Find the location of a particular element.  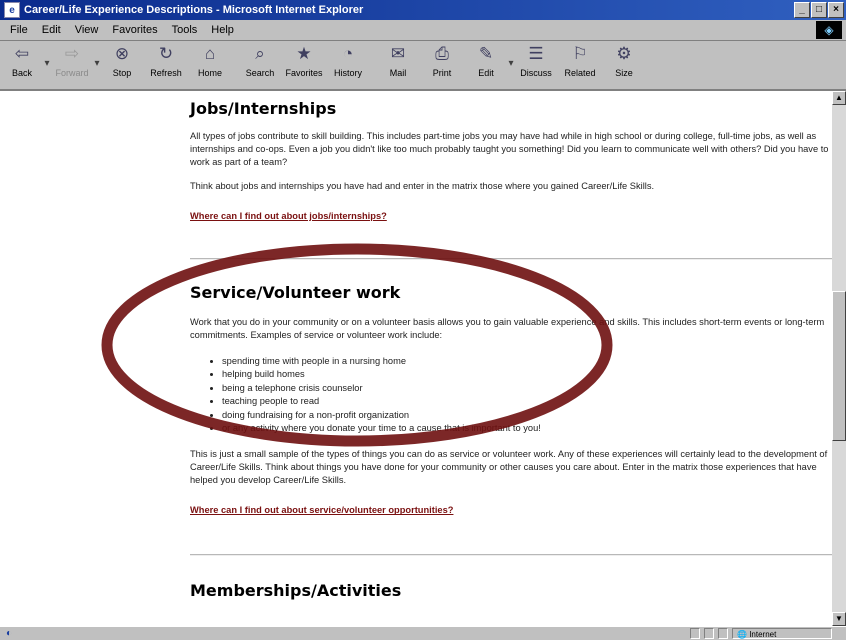

refresh-button: ↻ Refresh is located at coordinates (166, 63).